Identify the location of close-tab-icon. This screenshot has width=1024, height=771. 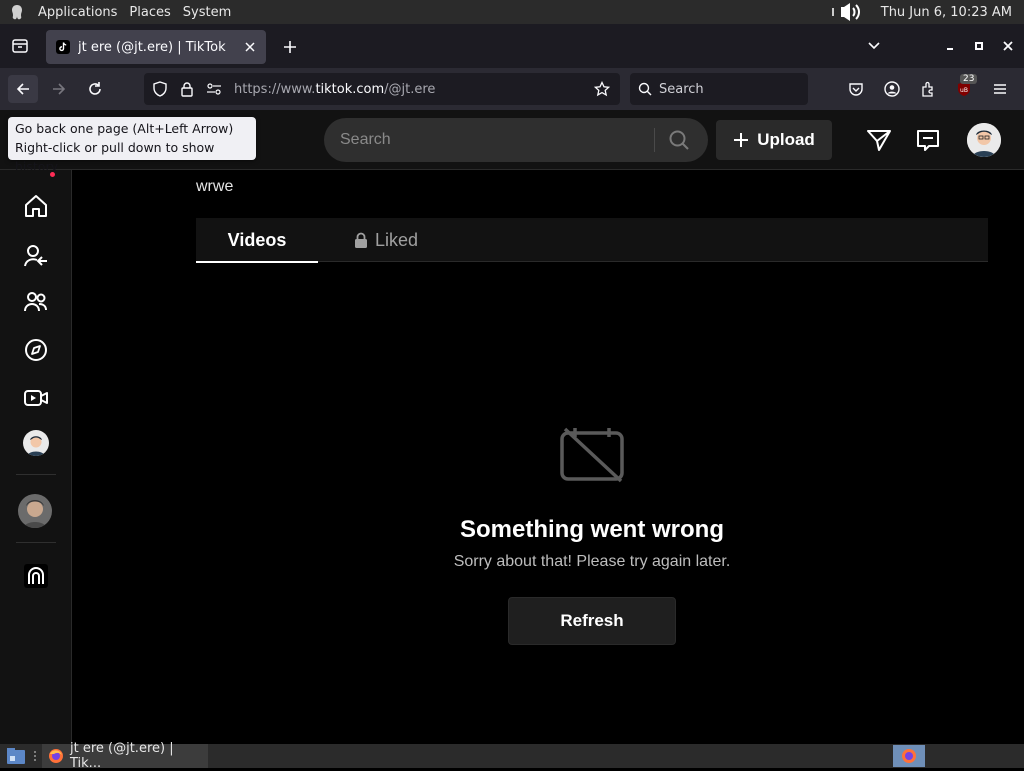
(250, 47).